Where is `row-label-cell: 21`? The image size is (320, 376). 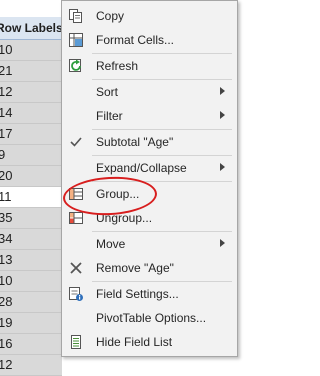
row-label-cell: 21 is located at coordinates (31, 71).